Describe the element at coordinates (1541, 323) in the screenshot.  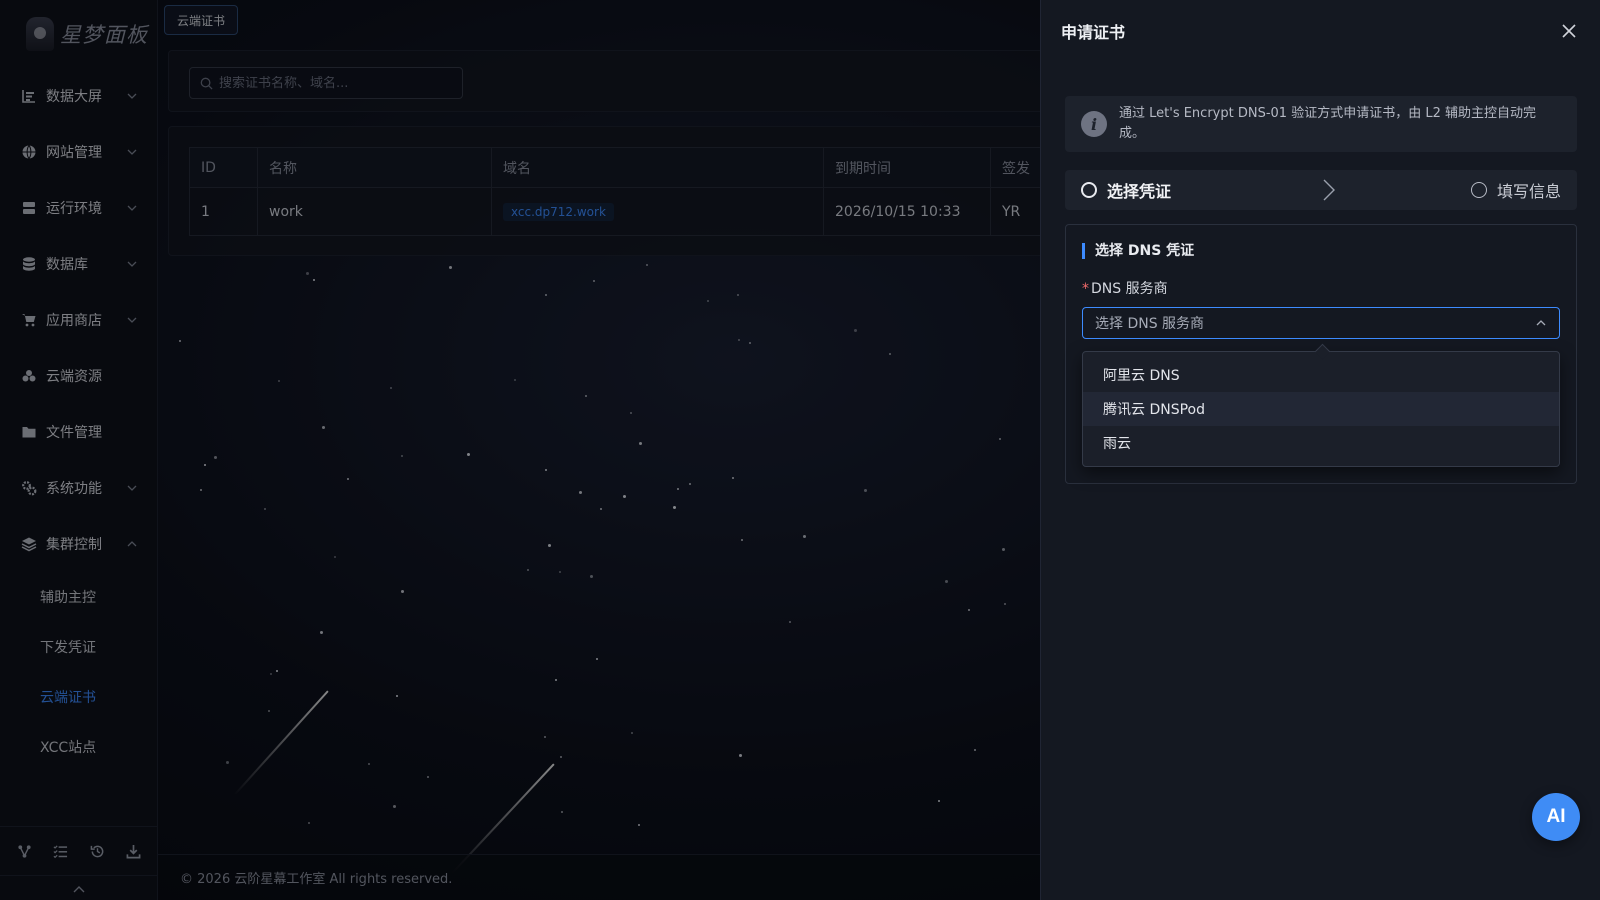
I see `chevron-up-icon` at that location.